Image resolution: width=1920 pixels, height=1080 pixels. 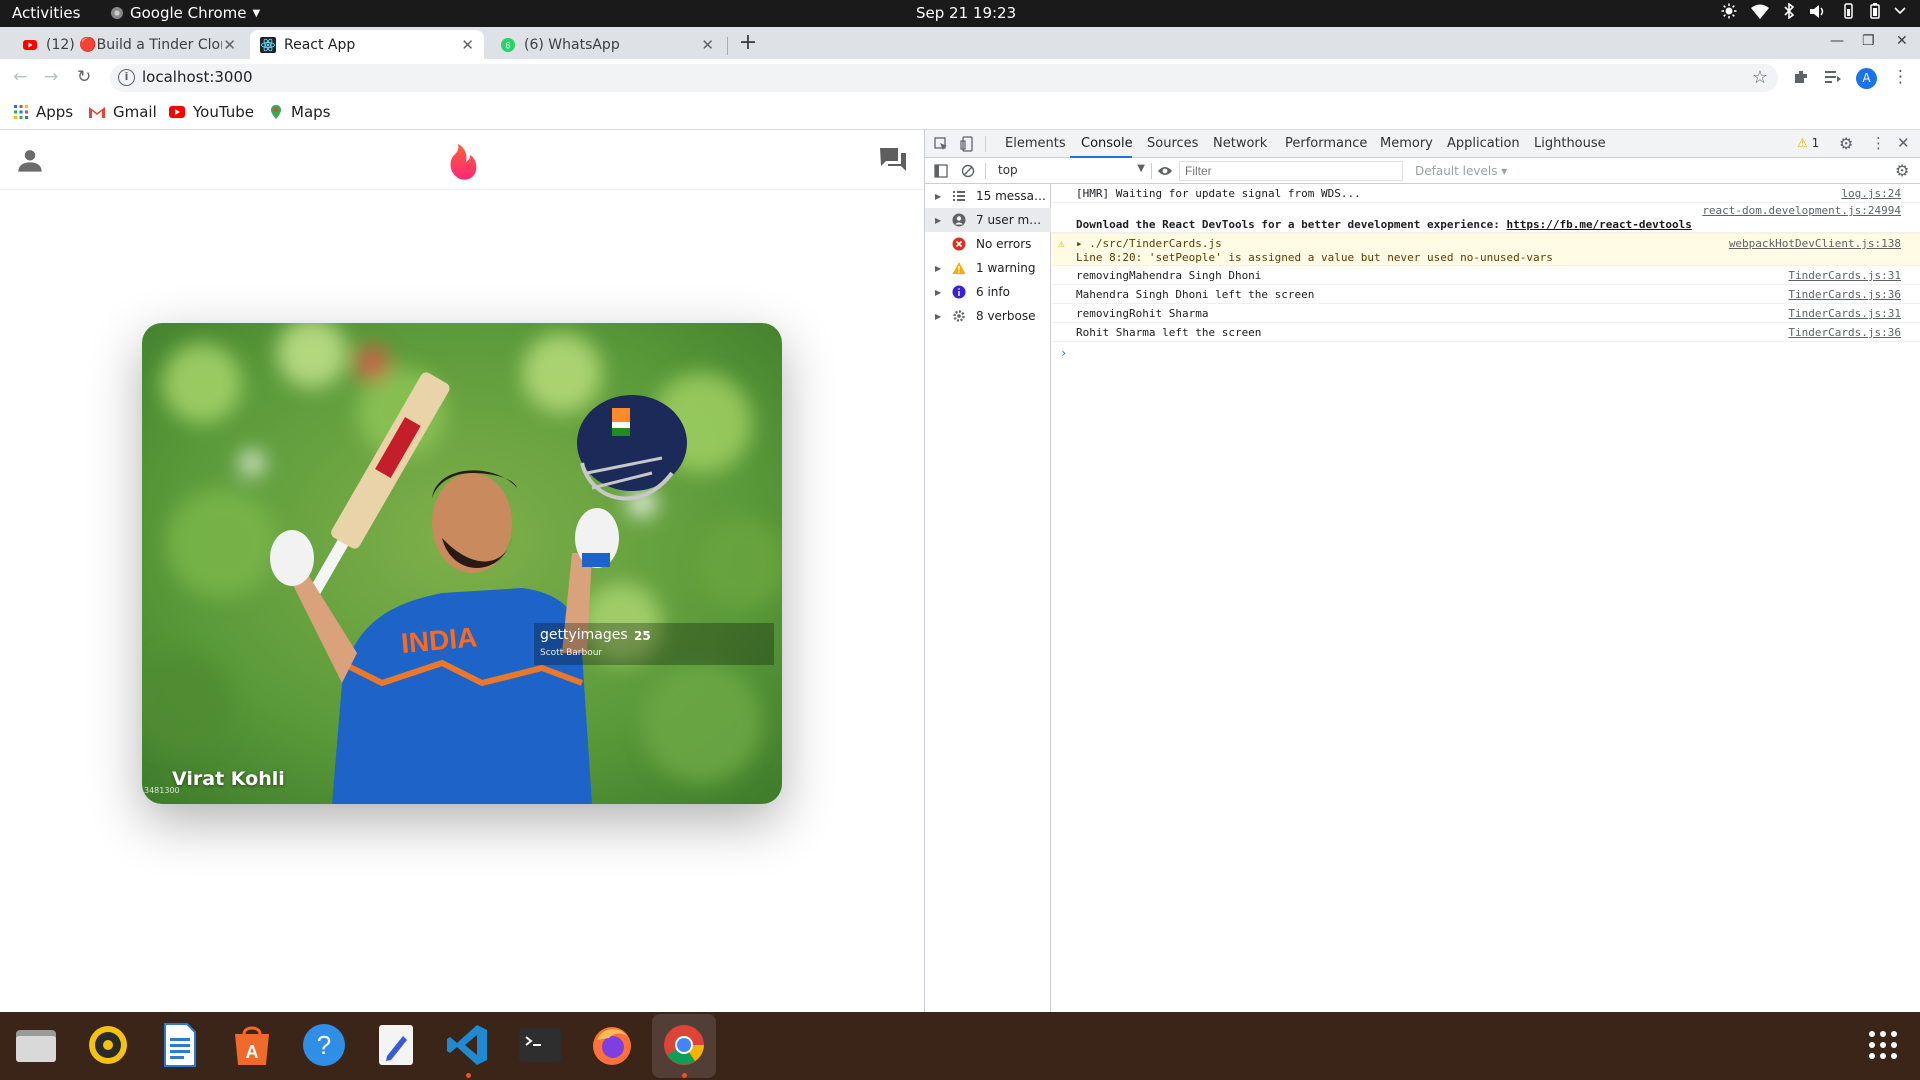 I want to click on minimize-button: —, so click(x=1837, y=41).